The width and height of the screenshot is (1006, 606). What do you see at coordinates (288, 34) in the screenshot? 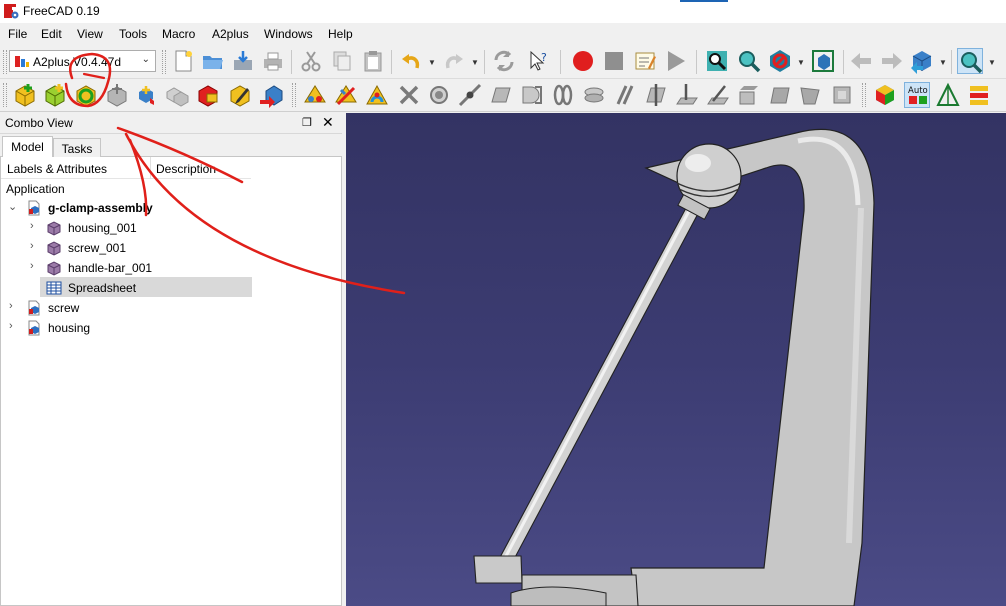
I see `menu-windows: Windows` at bounding box center [288, 34].